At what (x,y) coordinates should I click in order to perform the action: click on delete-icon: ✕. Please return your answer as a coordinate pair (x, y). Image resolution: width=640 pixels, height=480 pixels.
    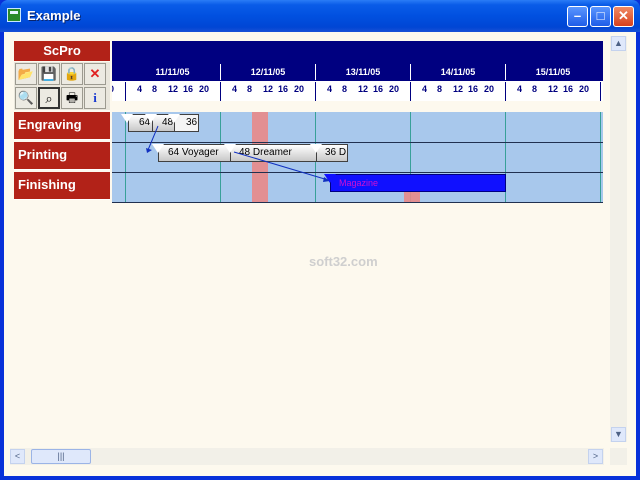
    Looking at the image, I should click on (95, 74).